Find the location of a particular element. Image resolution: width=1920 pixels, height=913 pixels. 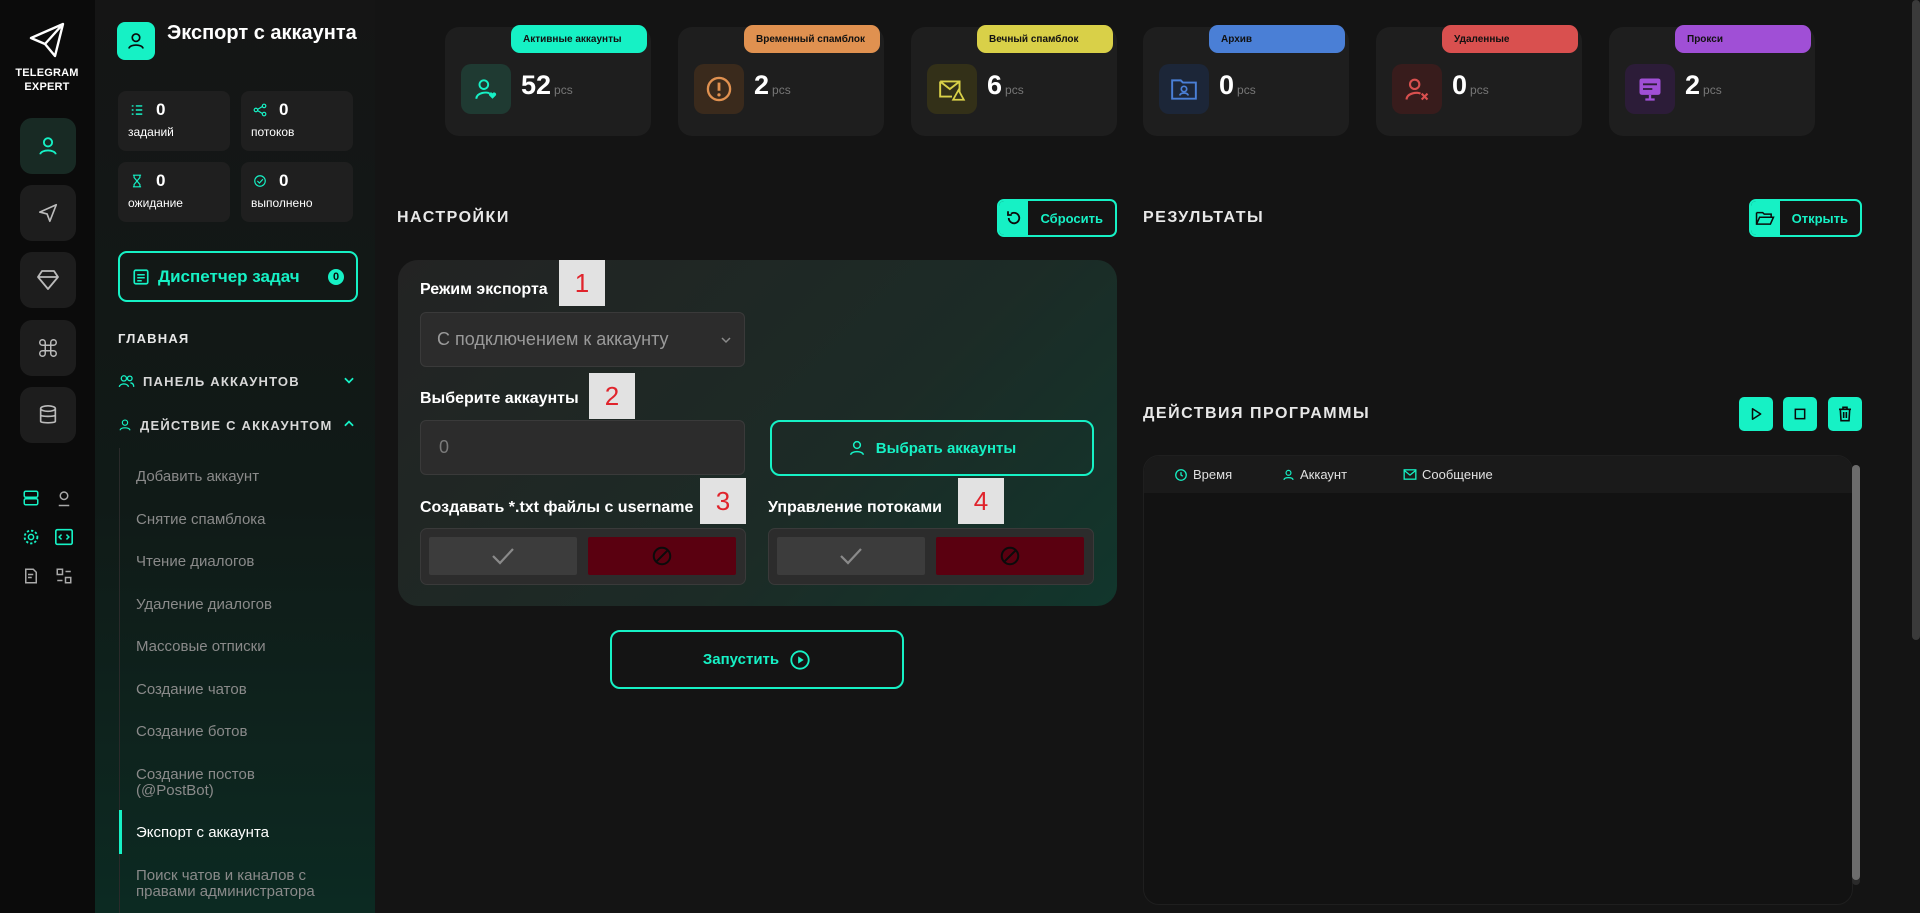

open-results-label: Открыть is located at coordinates (1819, 218).